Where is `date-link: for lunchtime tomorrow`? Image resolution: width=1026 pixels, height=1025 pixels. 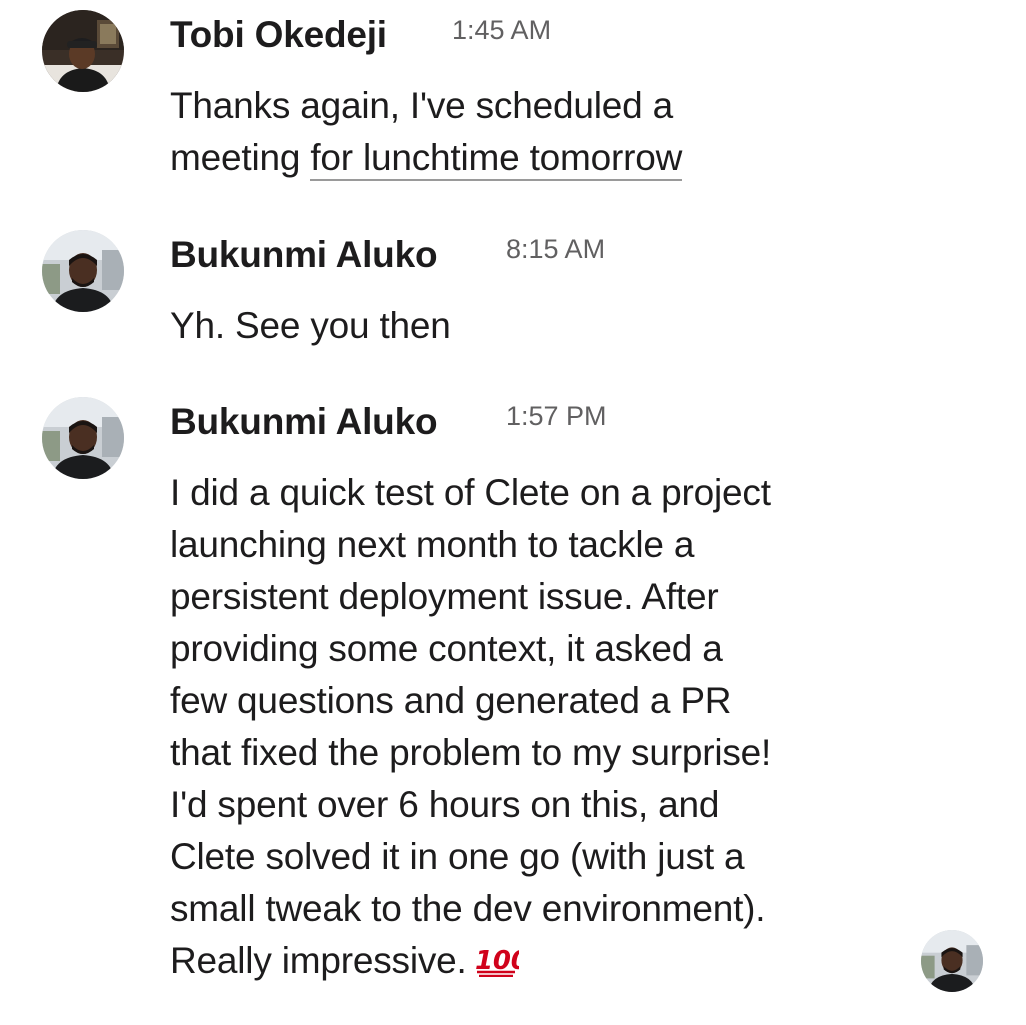
date-link: for lunchtime tomorrow is located at coordinates (496, 159).